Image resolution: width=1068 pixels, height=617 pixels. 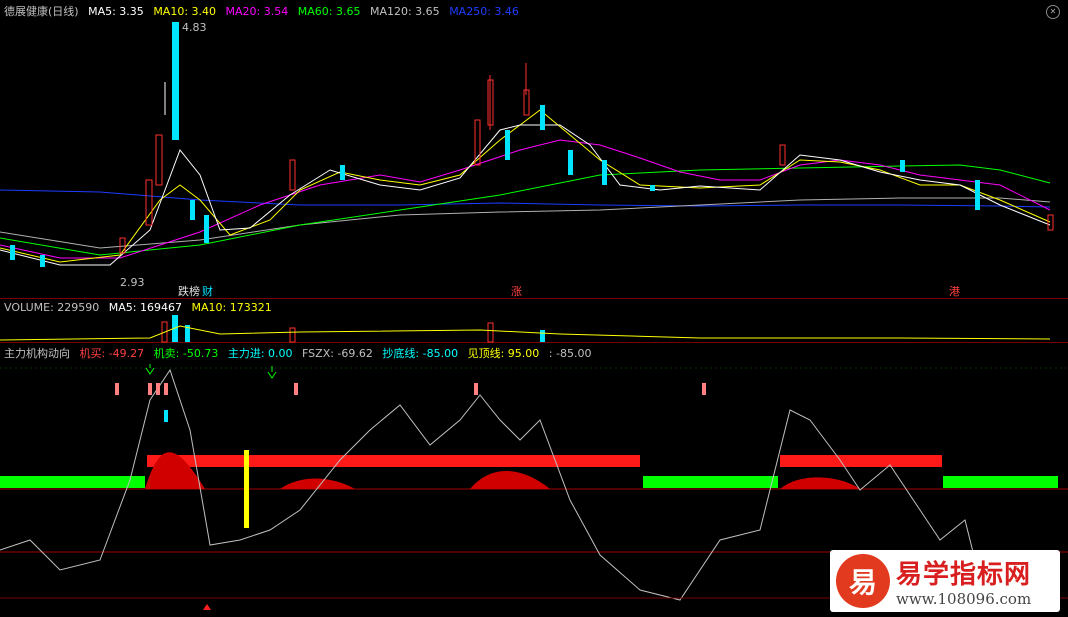 I want to click on logo-name: 易学指标网, so click(x=964, y=575).